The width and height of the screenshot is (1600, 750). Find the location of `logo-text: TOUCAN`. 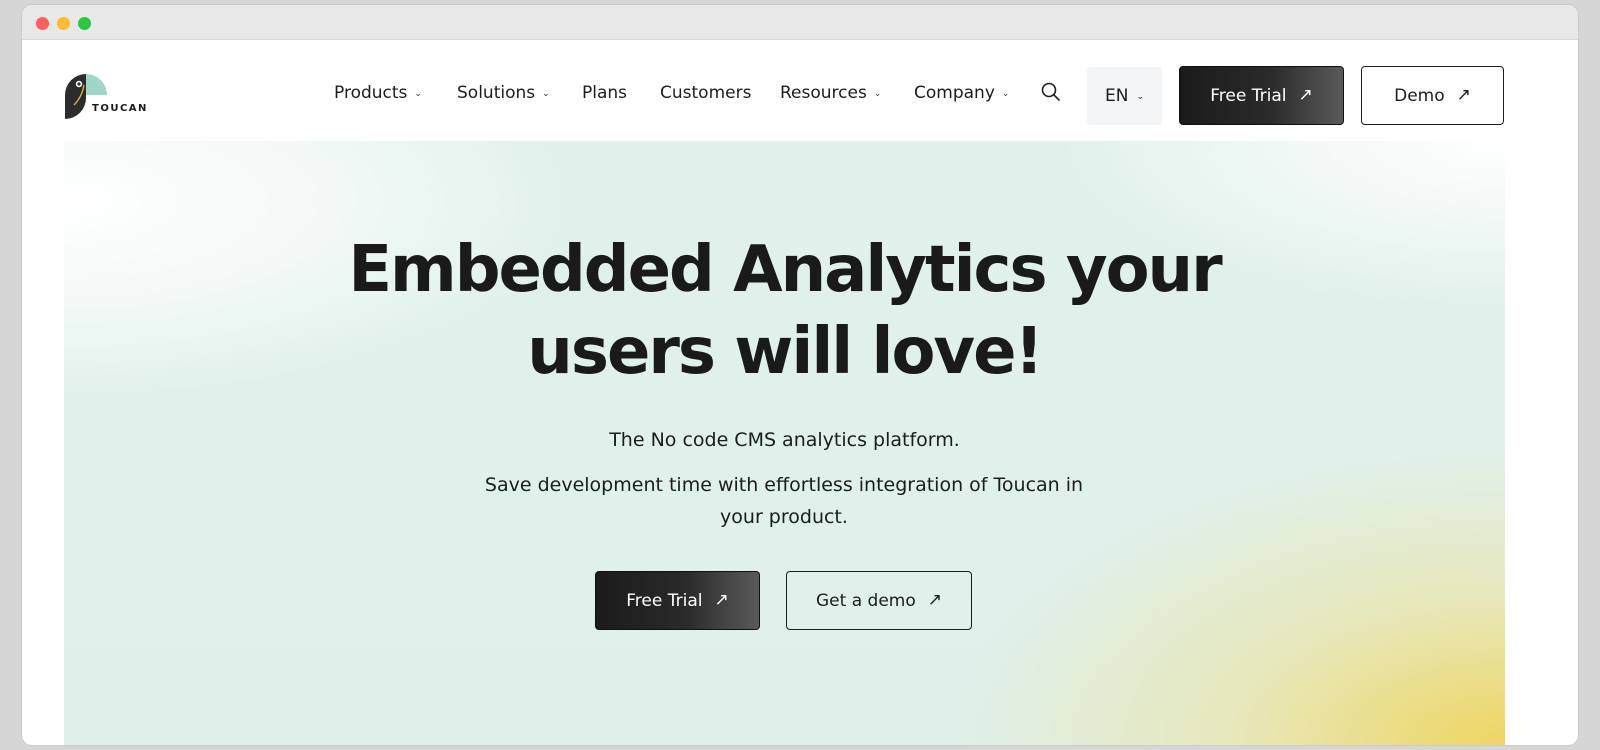

logo-text: TOUCAN is located at coordinates (120, 108).